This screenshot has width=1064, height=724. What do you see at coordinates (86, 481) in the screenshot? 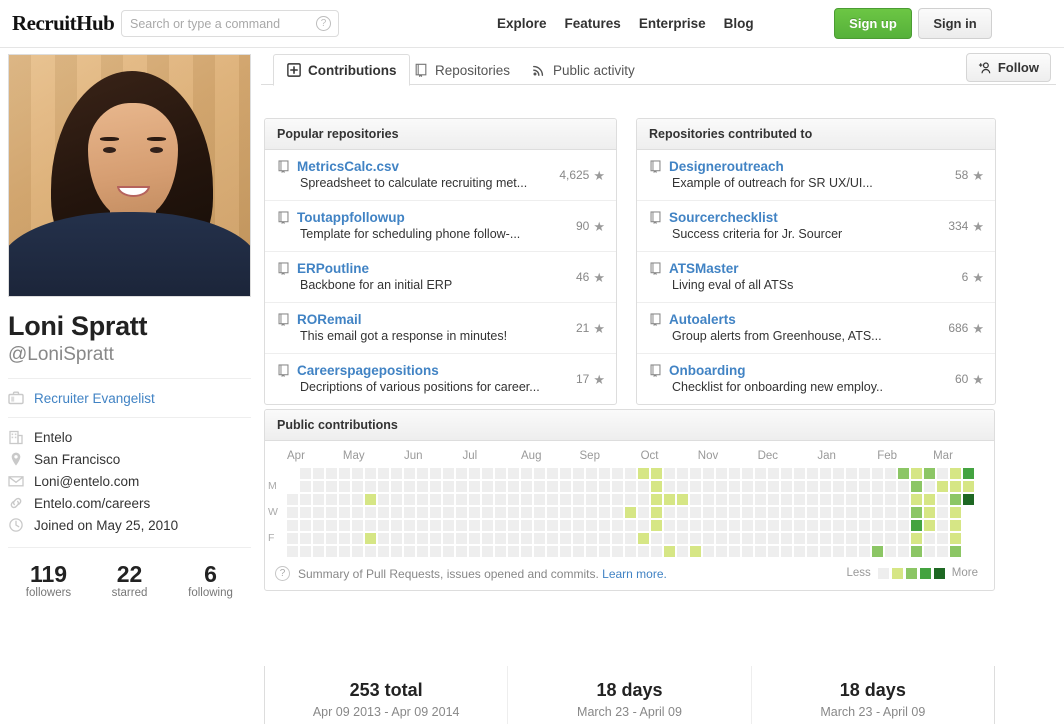
I see `meta-text-email: Loni@entelo.com` at bounding box center [86, 481].